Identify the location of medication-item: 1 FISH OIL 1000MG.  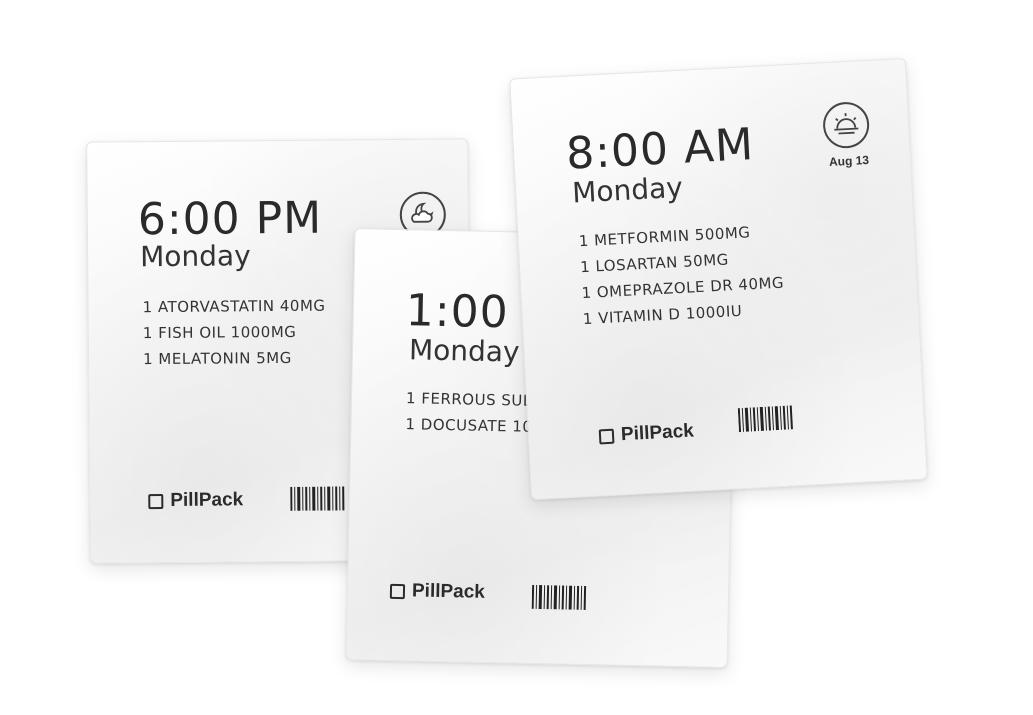
(219, 332).